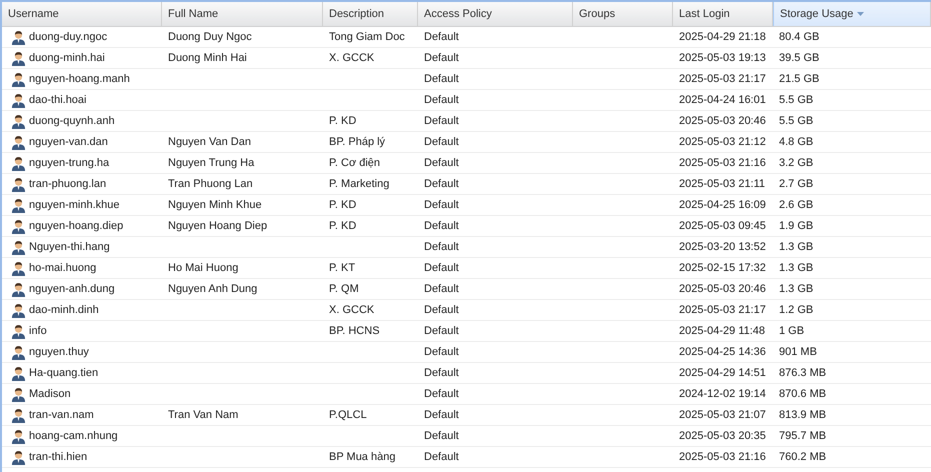  What do you see at coordinates (69, 247) in the screenshot?
I see `username-cell: Nguyen-thi.hang` at bounding box center [69, 247].